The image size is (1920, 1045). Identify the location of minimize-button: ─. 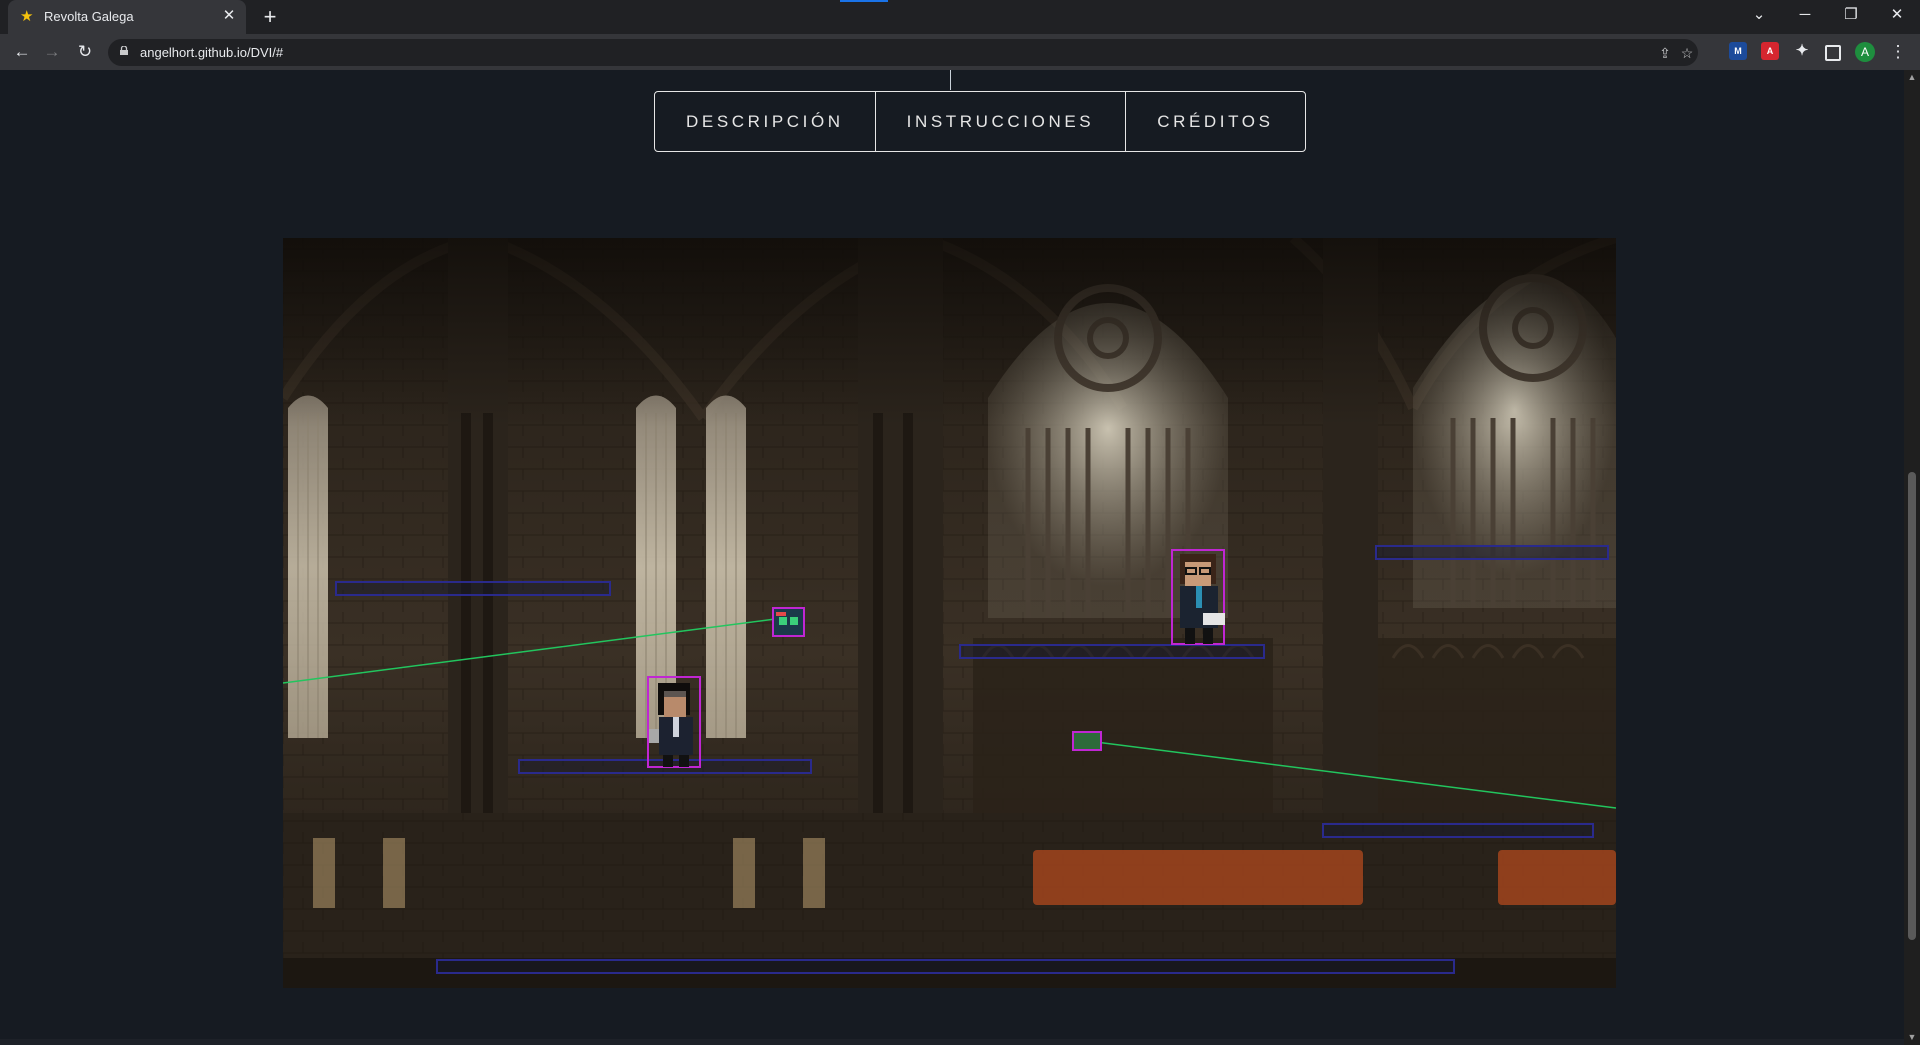
(1805, 17).